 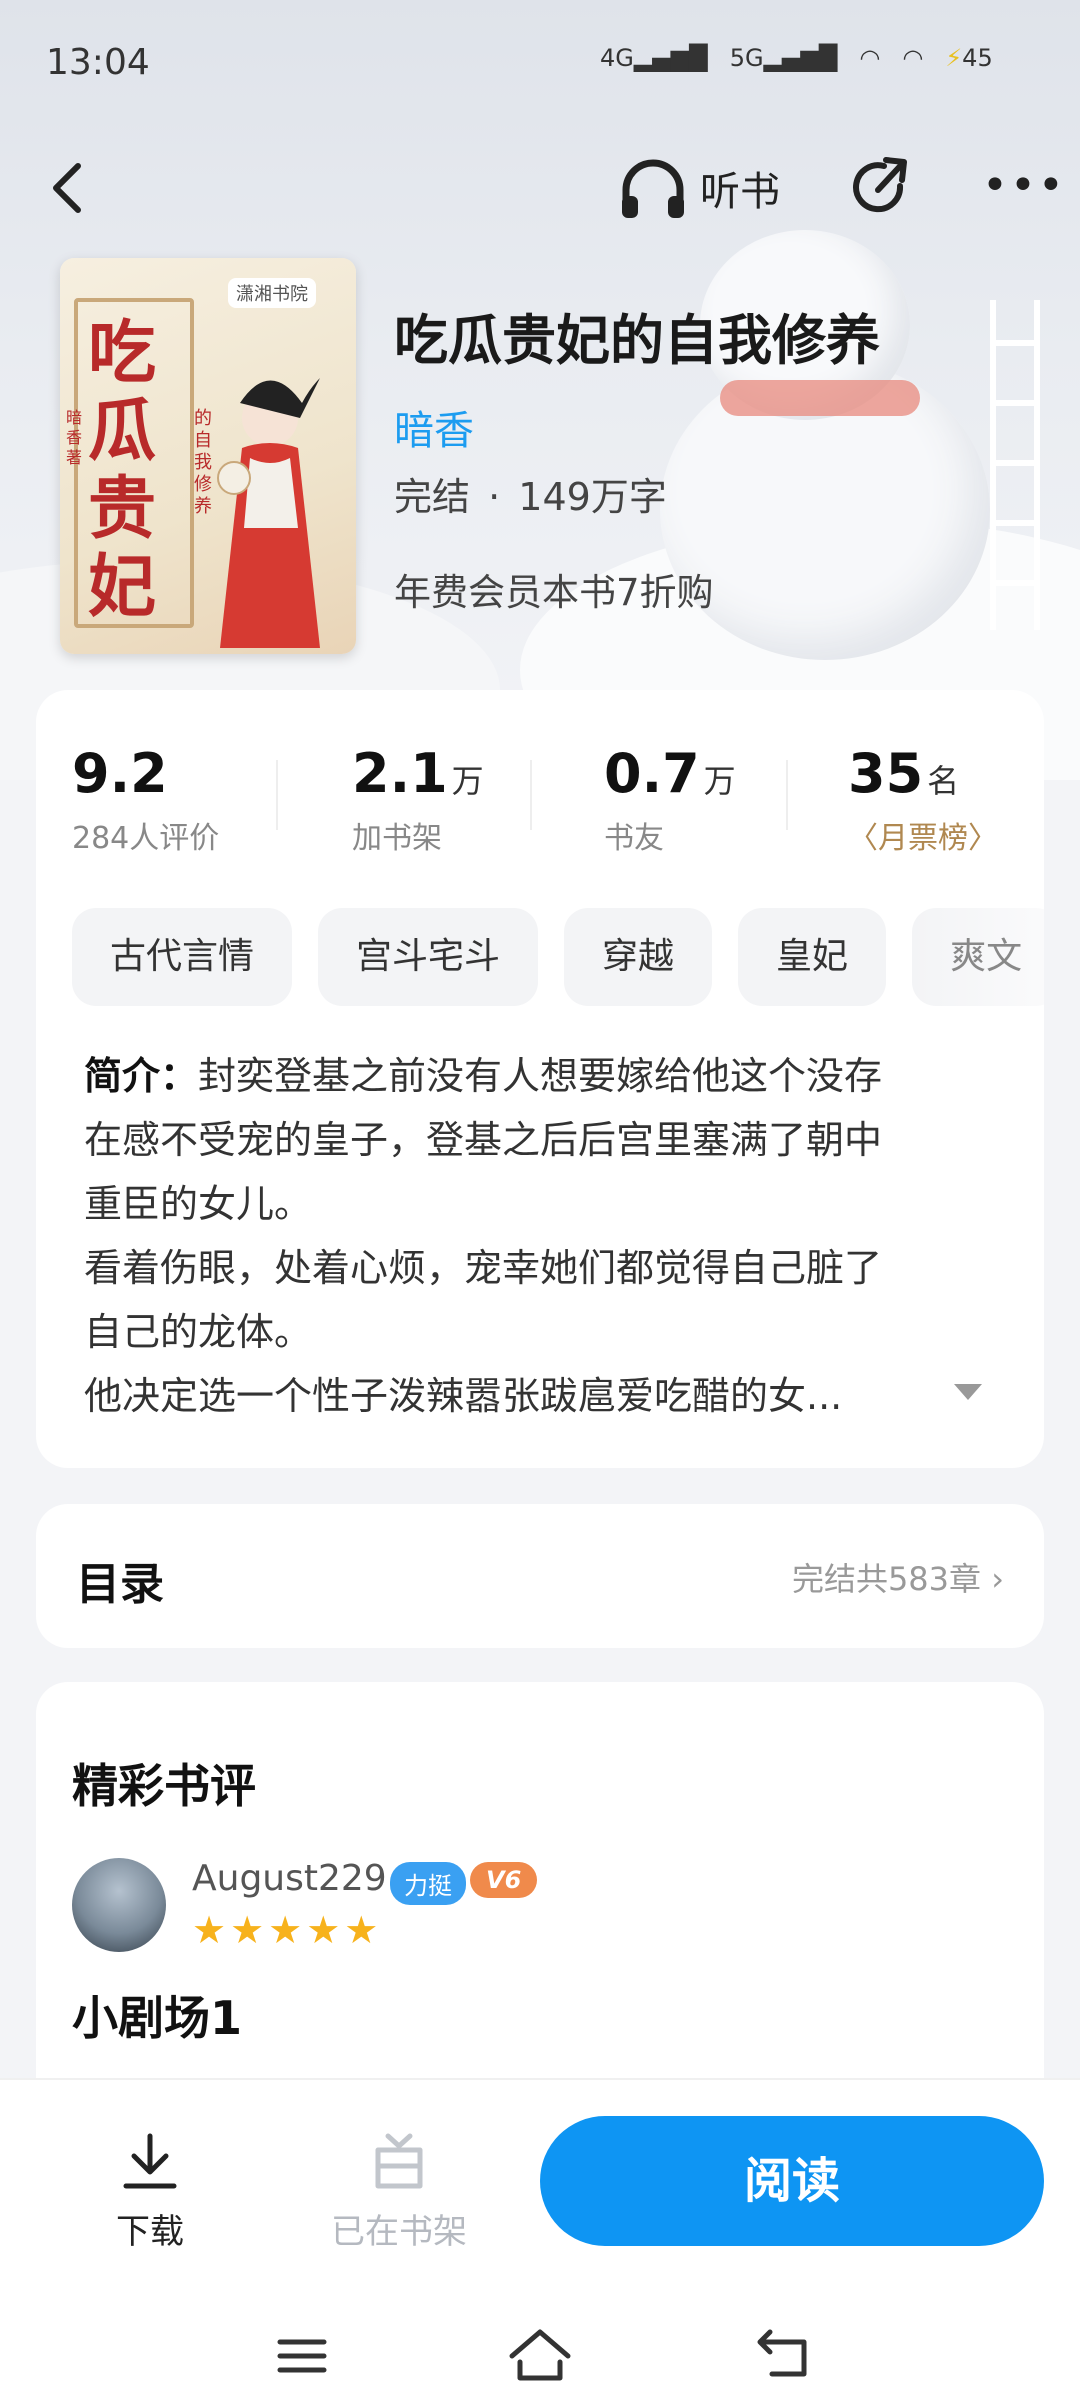 I want to click on stat-value: 2.1, so click(x=400, y=773).